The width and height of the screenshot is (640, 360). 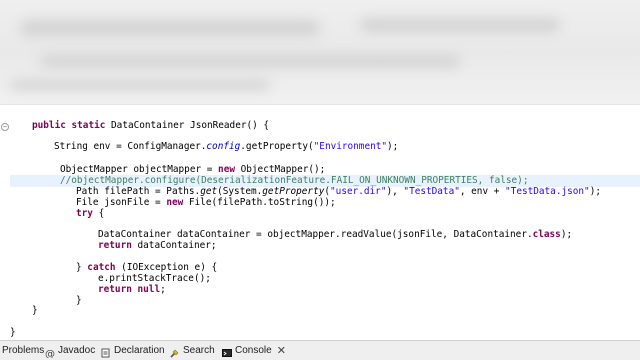 I want to click on code-token: return, so click(x=118, y=245).